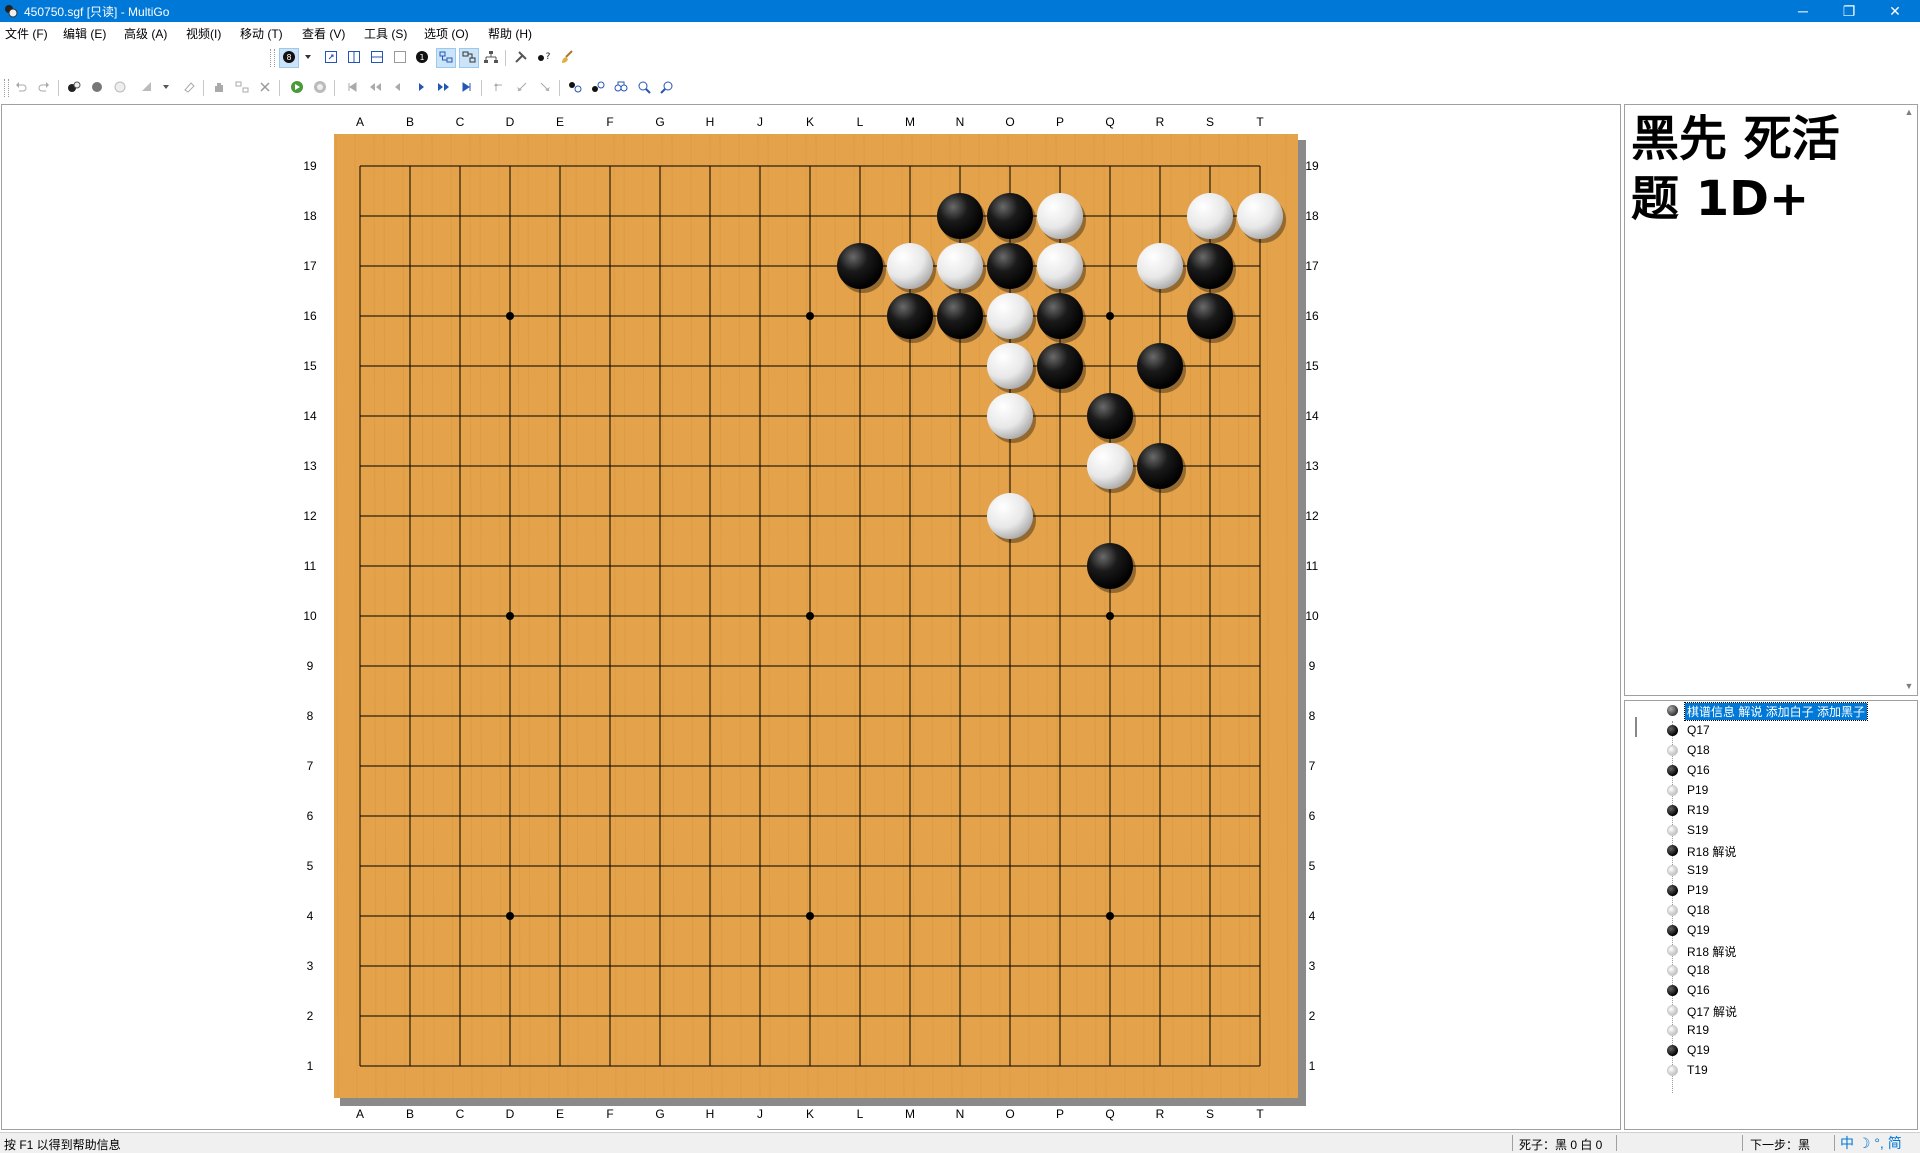 Image resolution: width=1920 pixels, height=1153 pixels. Describe the element at coordinates (1010, 416) in the screenshot. I see `white-stone-O14` at that location.